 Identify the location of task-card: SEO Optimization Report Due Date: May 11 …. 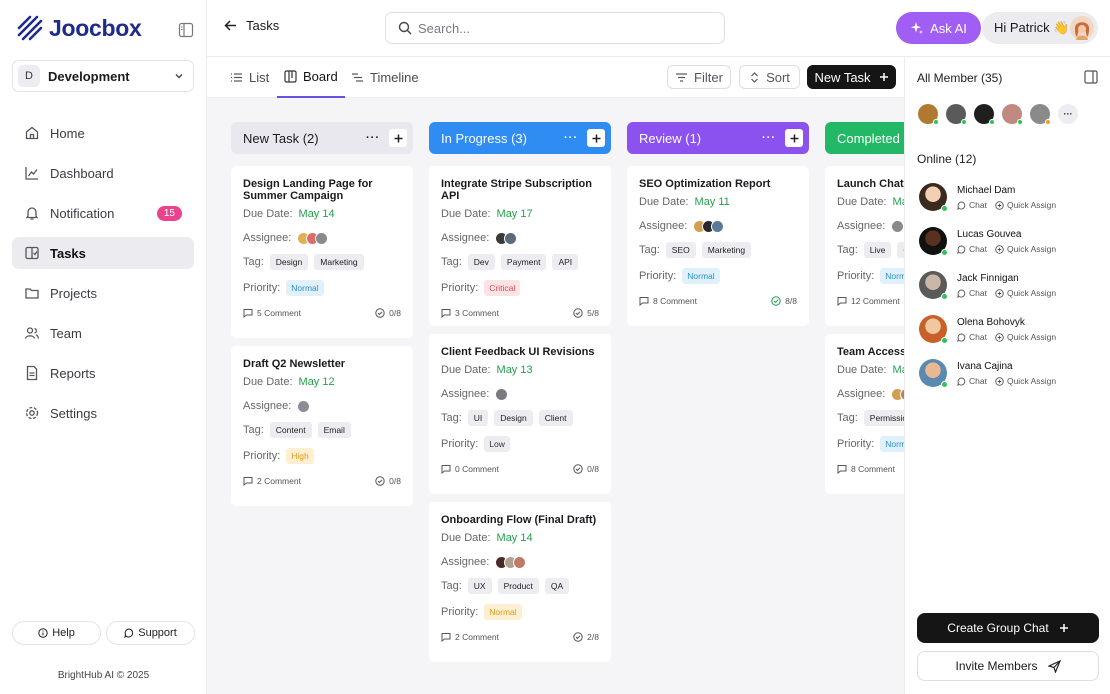
(718, 246).